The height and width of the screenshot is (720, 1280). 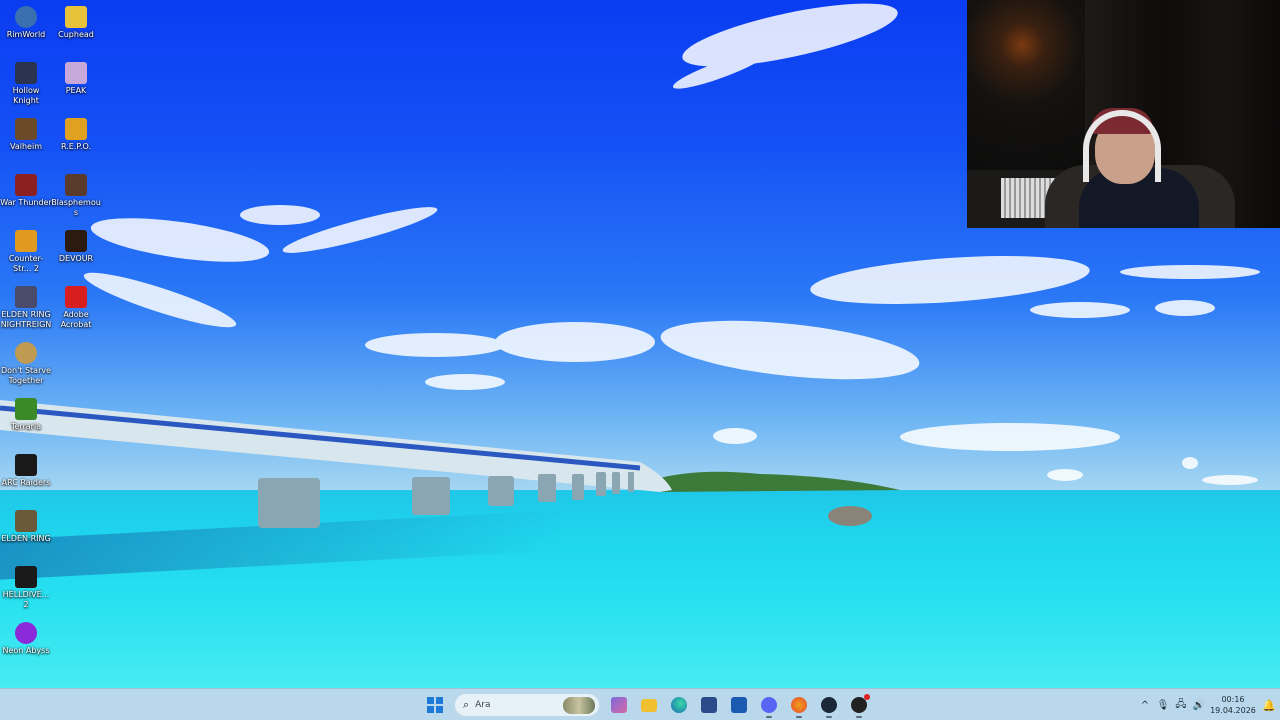 What do you see at coordinates (26, 129) in the screenshot?
I see `valheim-icon` at bounding box center [26, 129].